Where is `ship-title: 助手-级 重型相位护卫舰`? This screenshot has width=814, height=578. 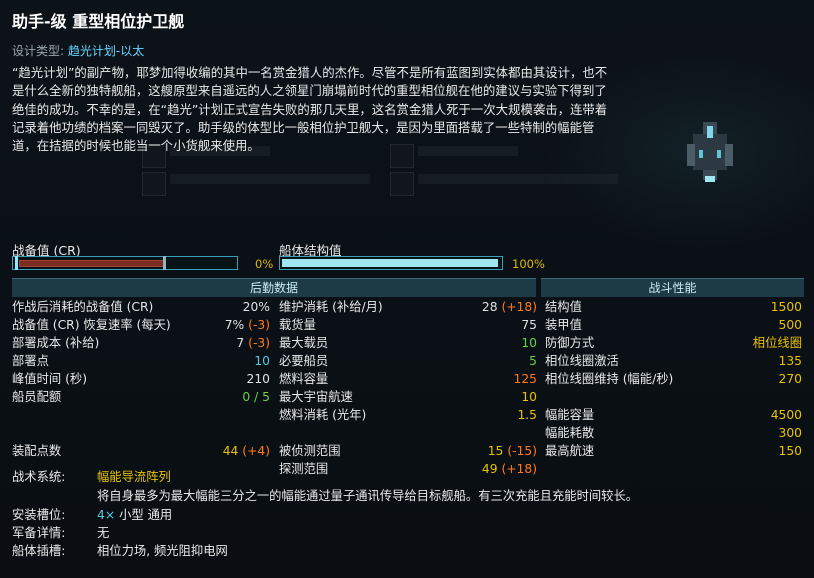 ship-title: 助手-级 重型相位护卫舰 is located at coordinates (98, 21).